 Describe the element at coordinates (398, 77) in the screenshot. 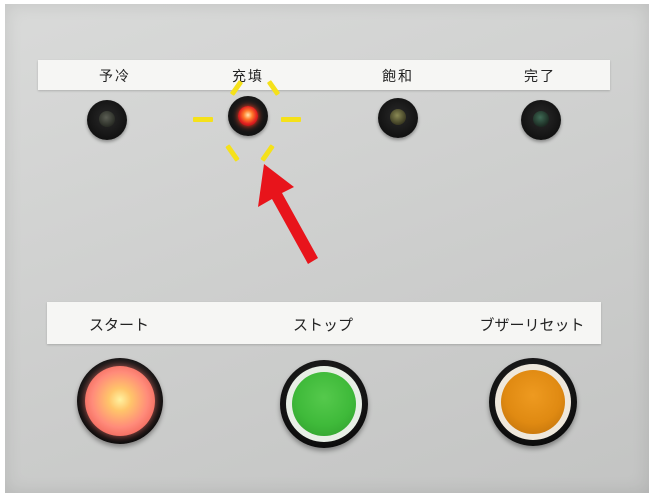

I see `label-saturated: 飽和` at that location.